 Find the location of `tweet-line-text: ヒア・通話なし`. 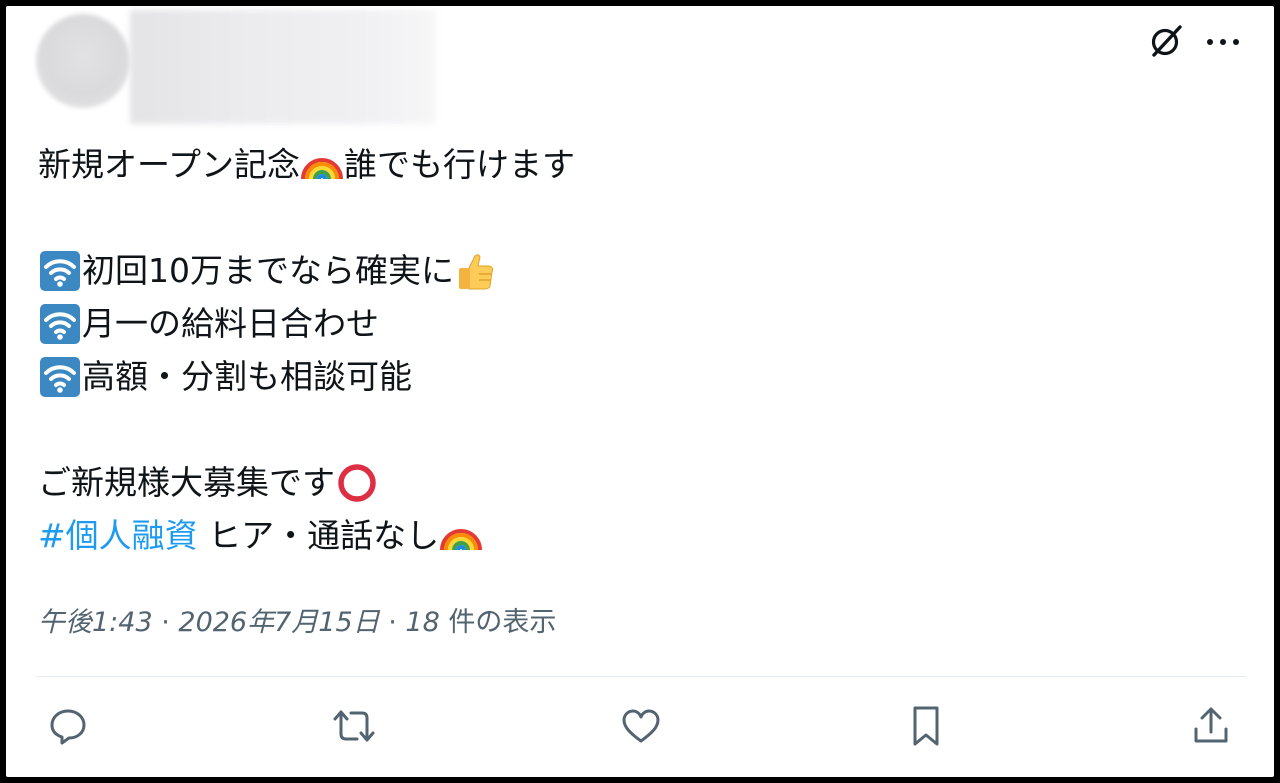

tweet-line-text: ヒア・通話なし is located at coordinates (318, 535).